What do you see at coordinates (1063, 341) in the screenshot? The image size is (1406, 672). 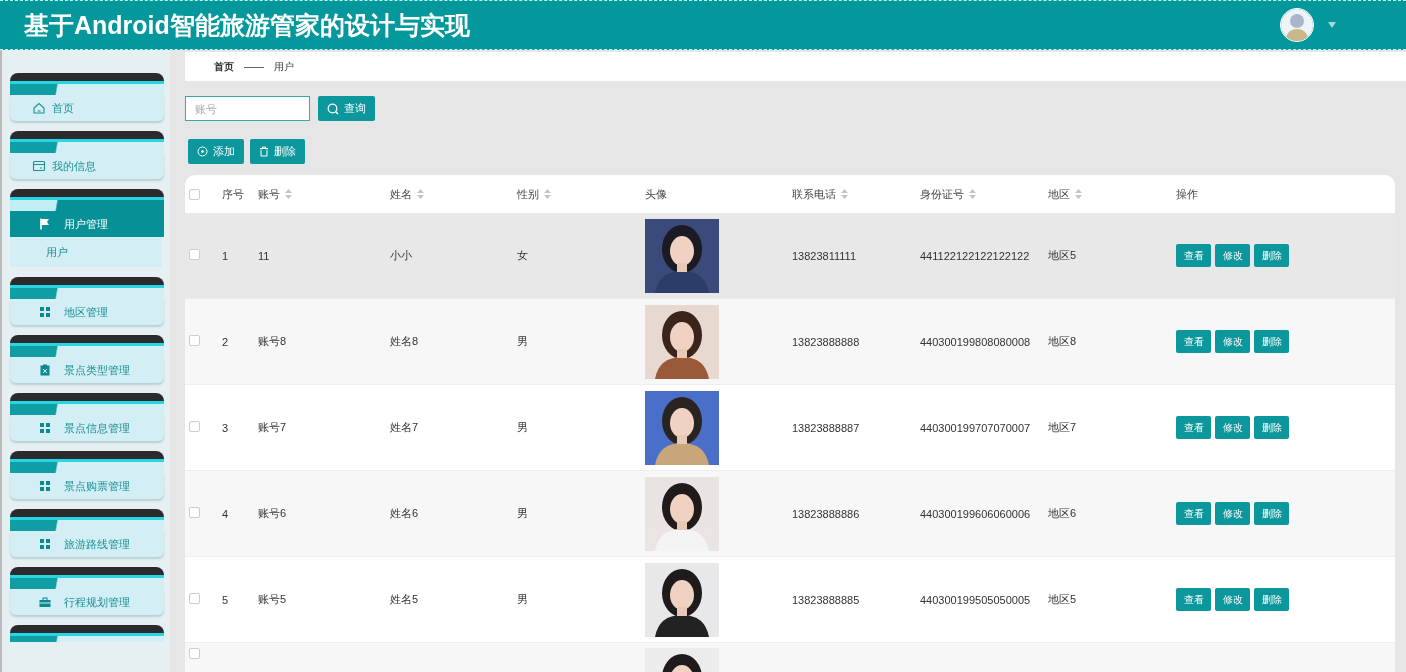 I see `table-cell-text: 地区8` at bounding box center [1063, 341].